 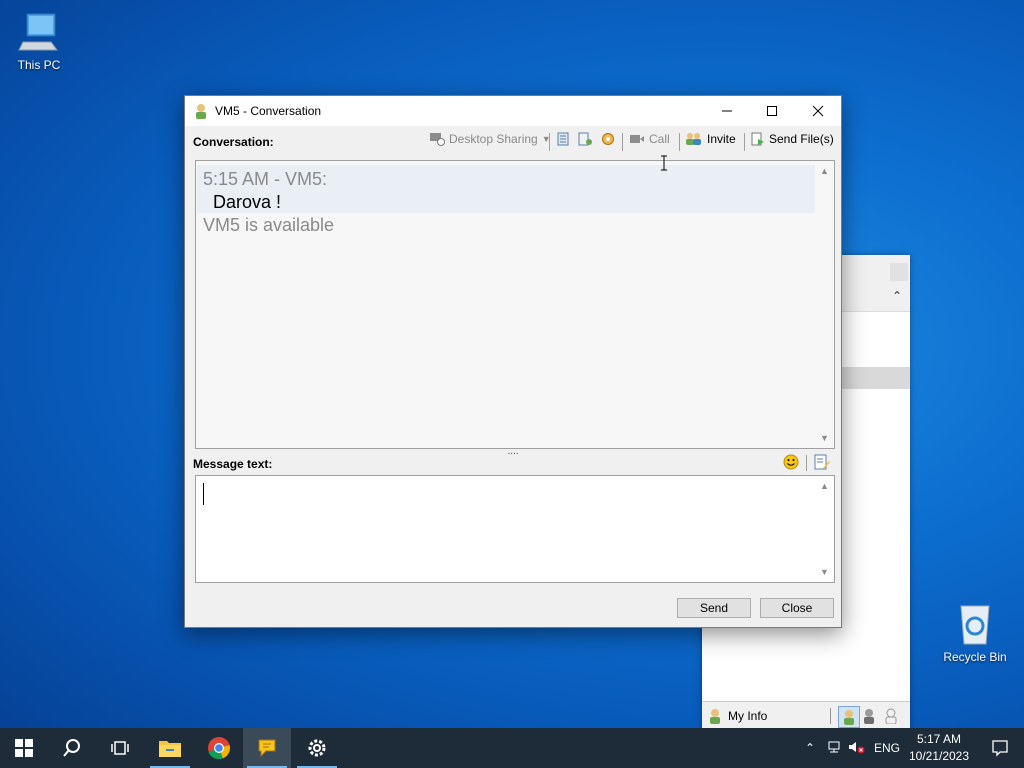 What do you see at coordinates (39, 65) in the screenshot?
I see `this-pc-label: This PC` at bounding box center [39, 65].